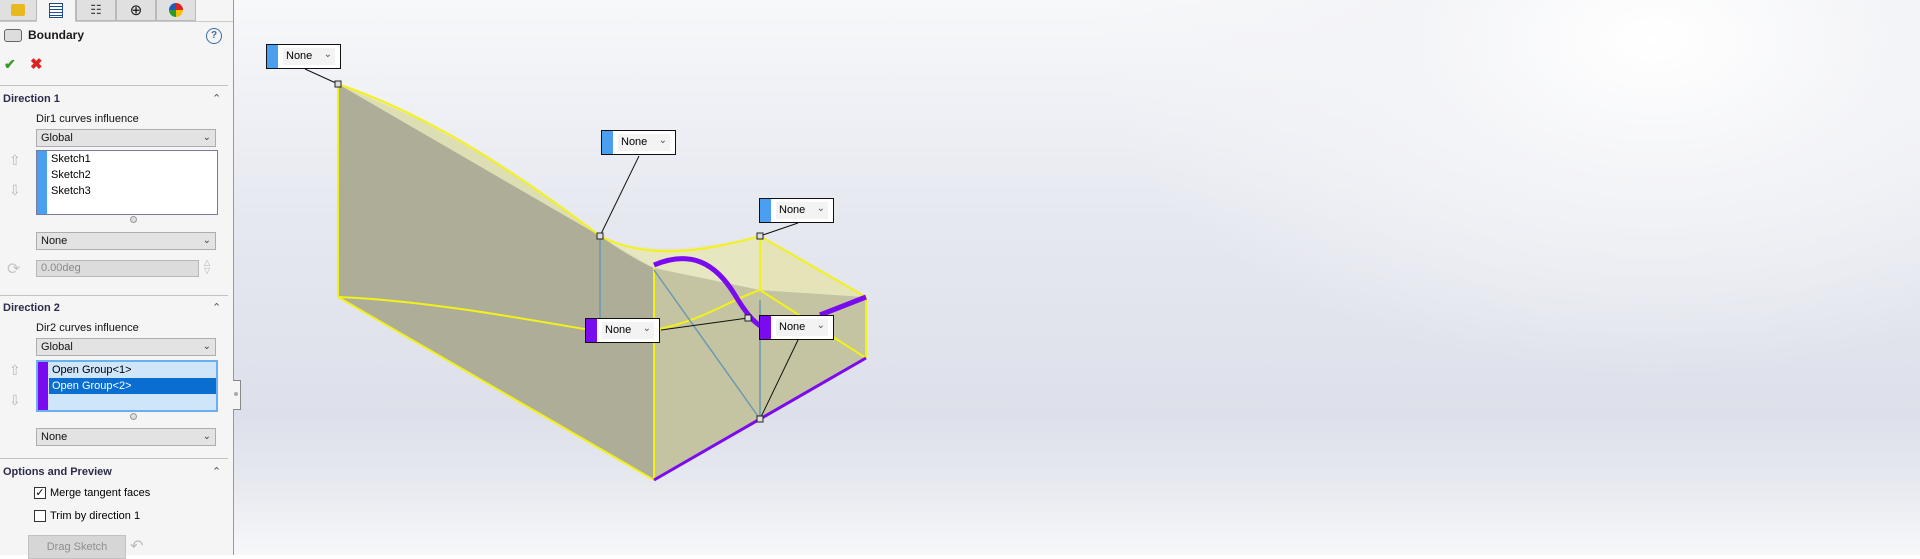 This screenshot has height=559, width=1920. I want to click on feature-title-row: Boundary, so click(44, 35).